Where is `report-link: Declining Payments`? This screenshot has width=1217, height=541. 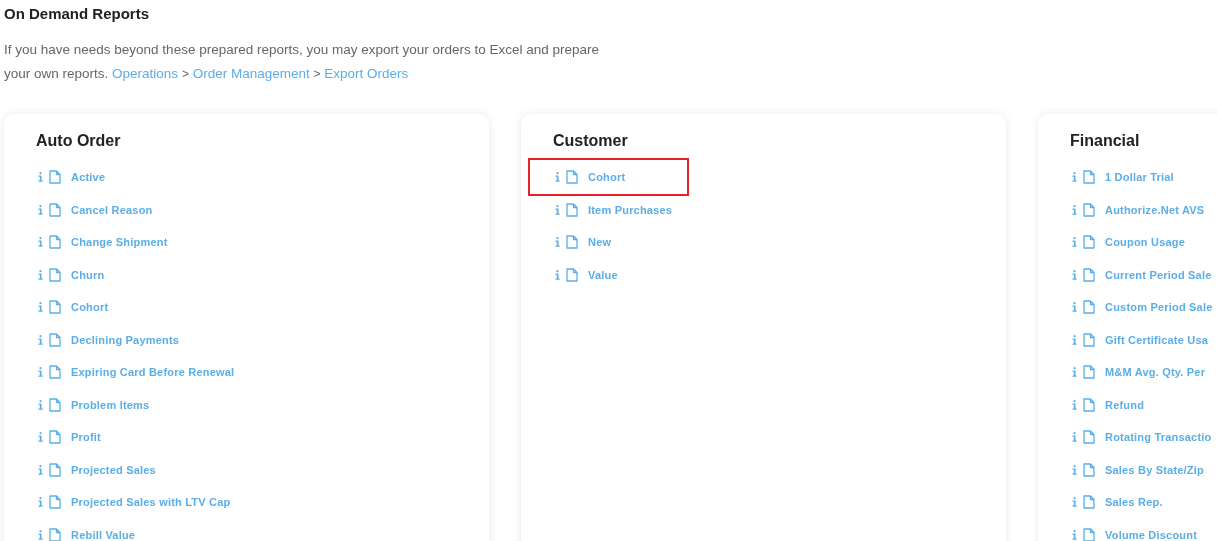
report-link: Declining Payments is located at coordinates (125, 339).